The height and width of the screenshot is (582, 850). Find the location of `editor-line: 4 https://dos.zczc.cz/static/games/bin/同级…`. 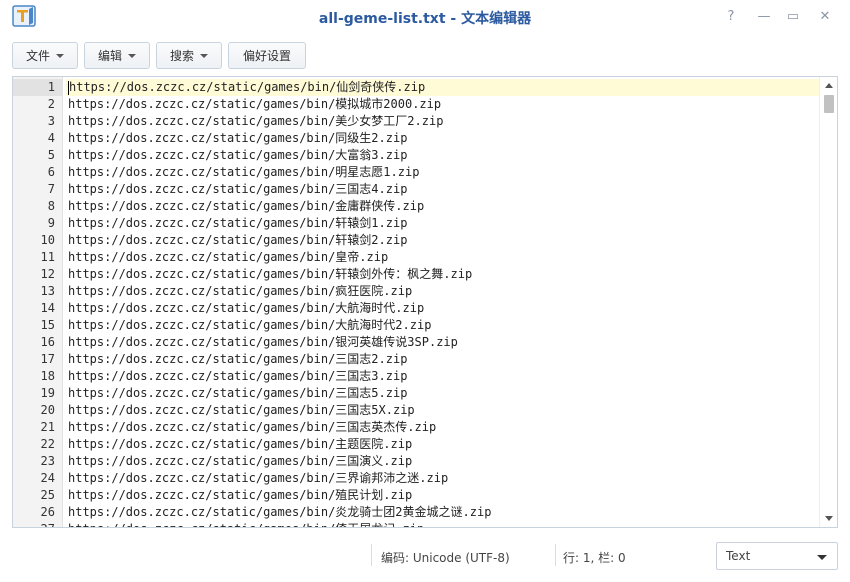

editor-line: 4 https://dos.zczc.cz/static/games/bin/同级… is located at coordinates (416, 138).